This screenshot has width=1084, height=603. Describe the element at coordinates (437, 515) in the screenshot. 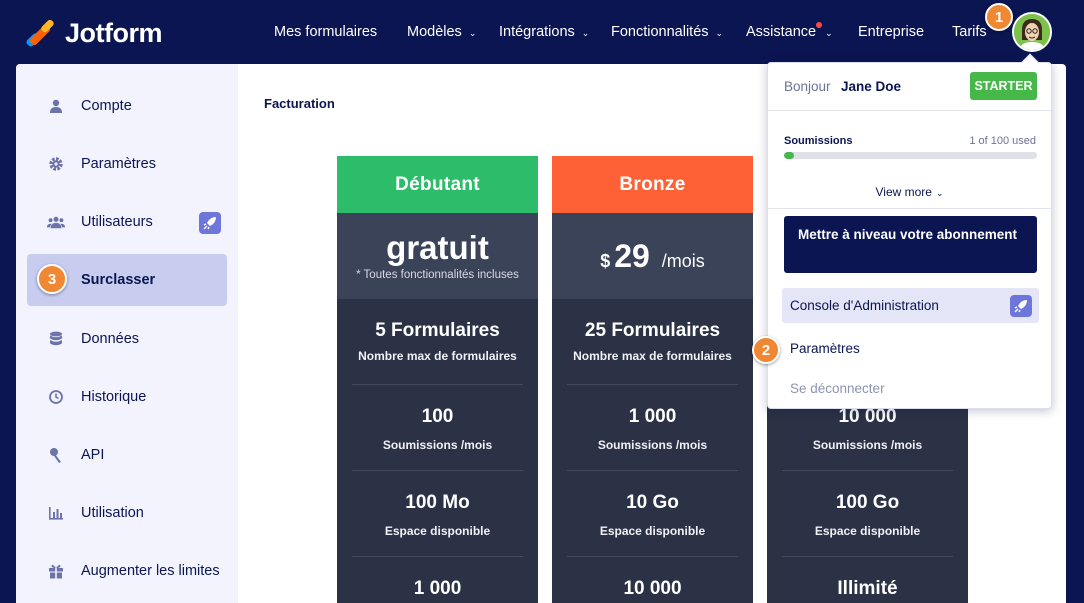

I see `plan-feature: 100 Mo Espace disponible` at that location.